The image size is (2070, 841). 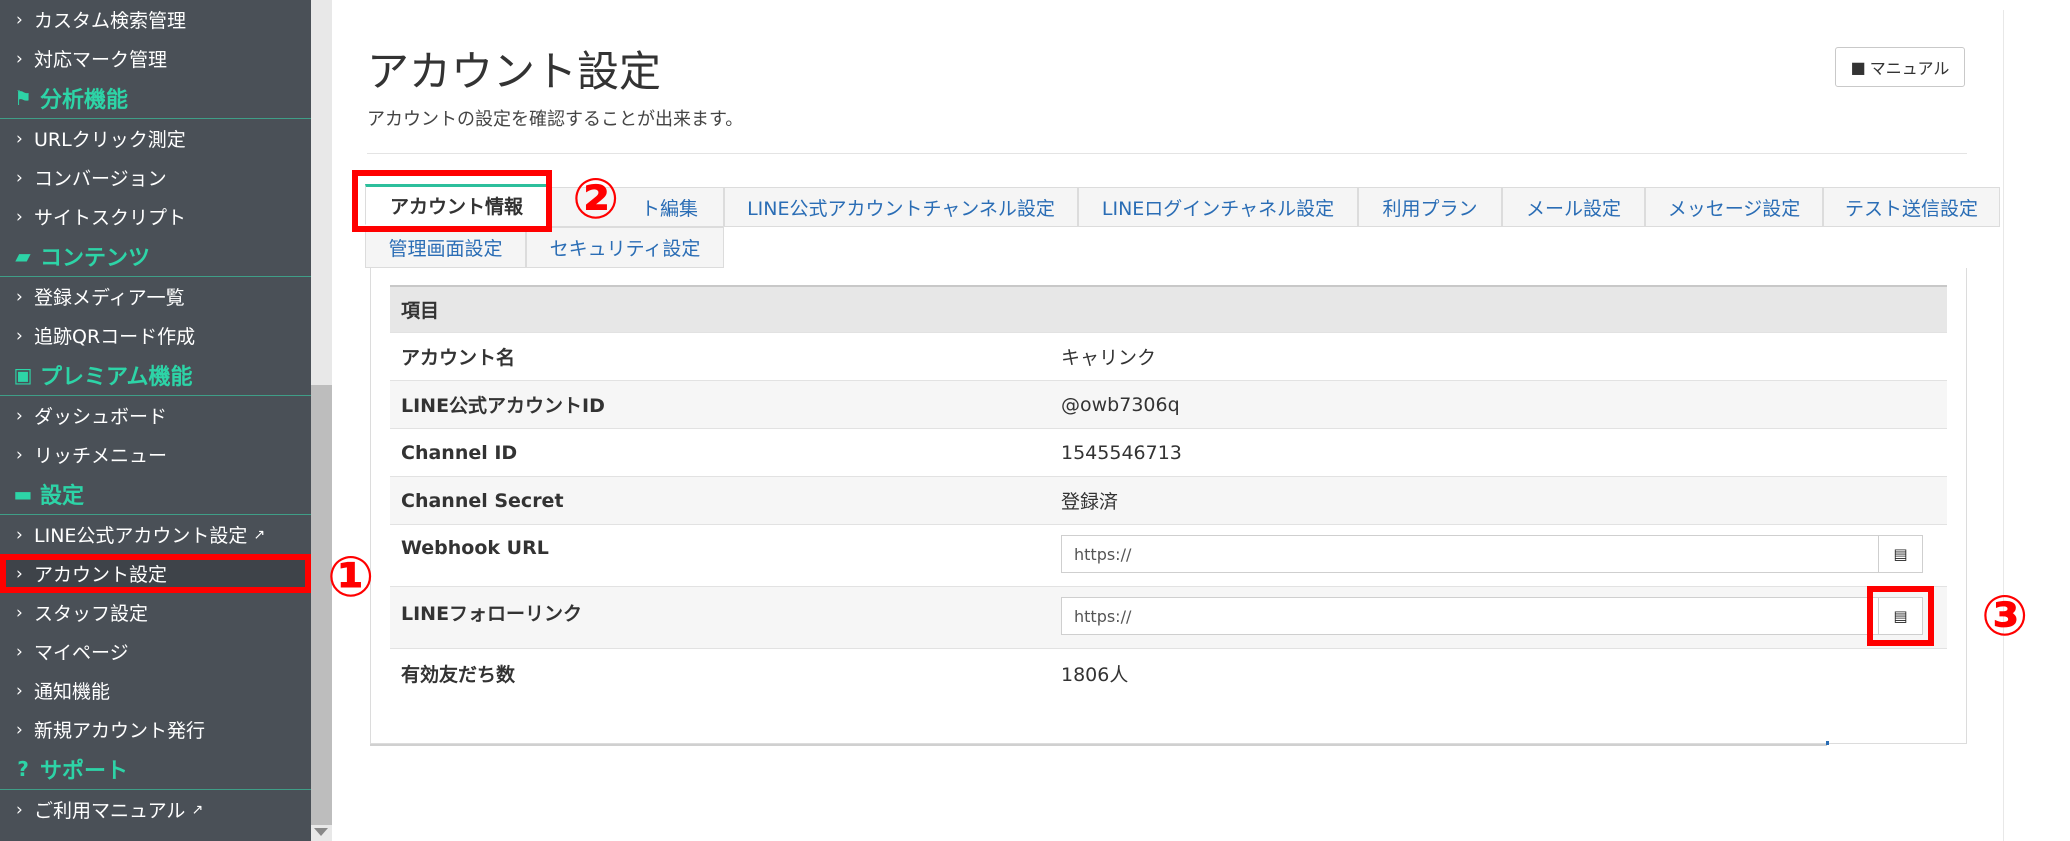 What do you see at coordinates (109, 298) in the screenshot?
I see `sidebar-item-label: 登録メディア一覧` at bounding box center [109, 298].